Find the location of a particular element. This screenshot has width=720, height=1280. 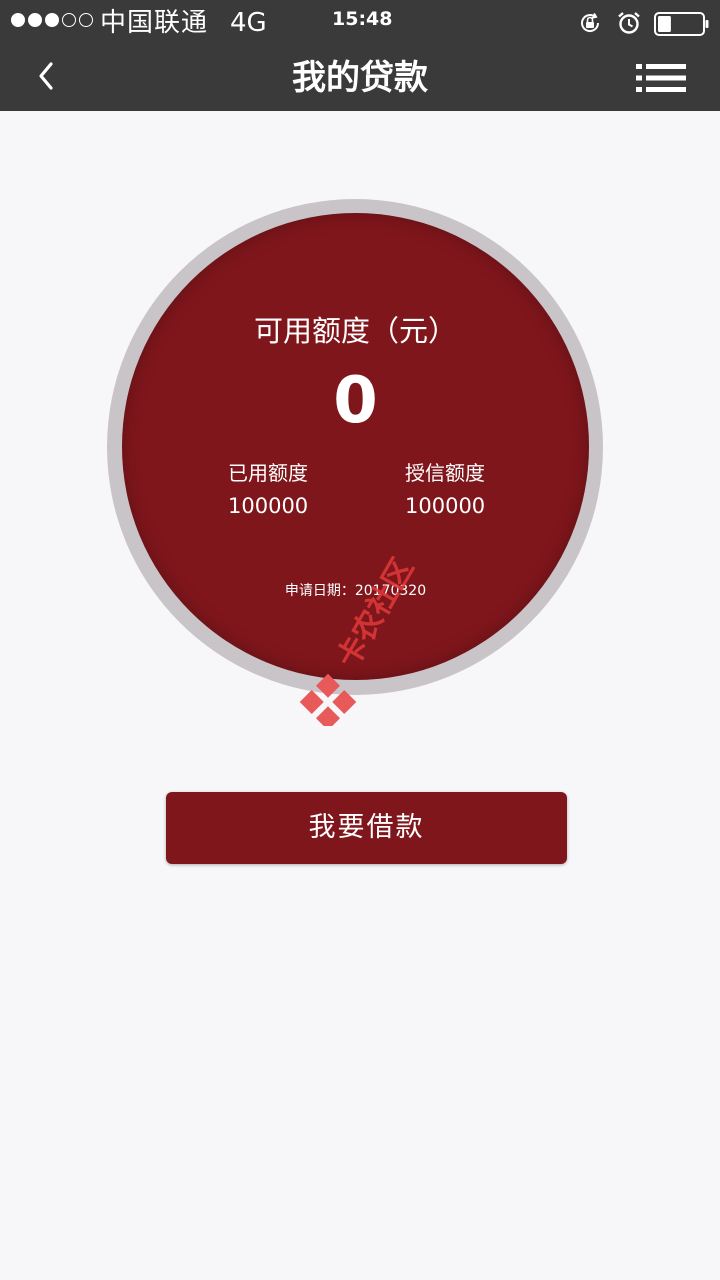

top-bar: 中国联通 4G 15:48 我的贷款 is located at coordinates (360, 55).